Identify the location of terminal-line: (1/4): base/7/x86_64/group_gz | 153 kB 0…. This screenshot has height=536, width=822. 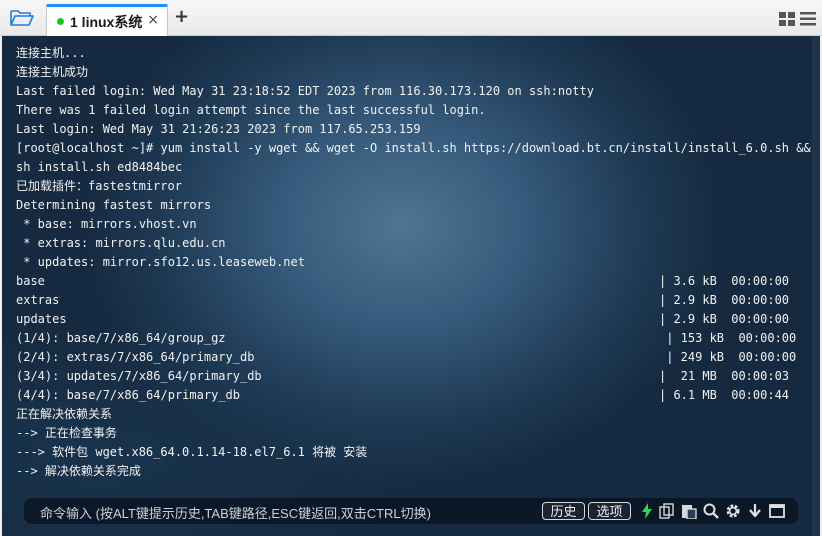
(406, 338).